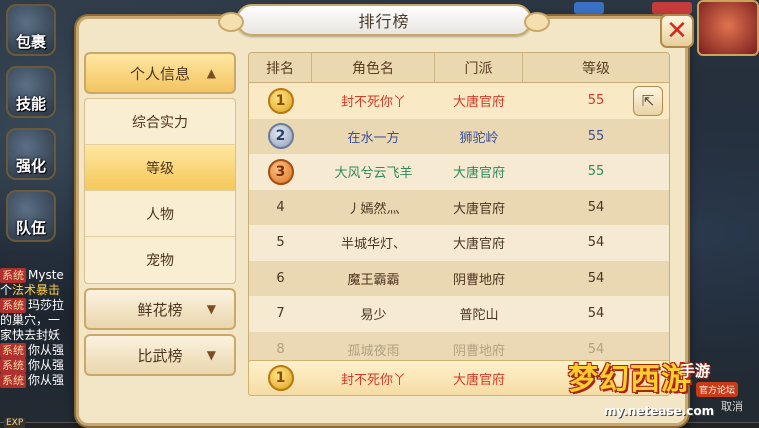  I want to click on logo-subtitle: 手游, so click(695, 371).